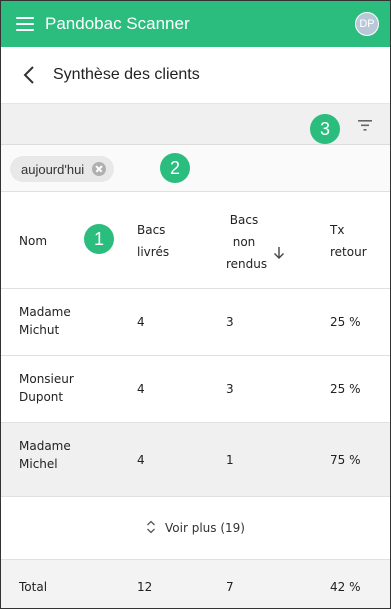 Image resolution: width=391 pixels, height=609 pixels. I want to click on menu-icon, so click(25, 24).